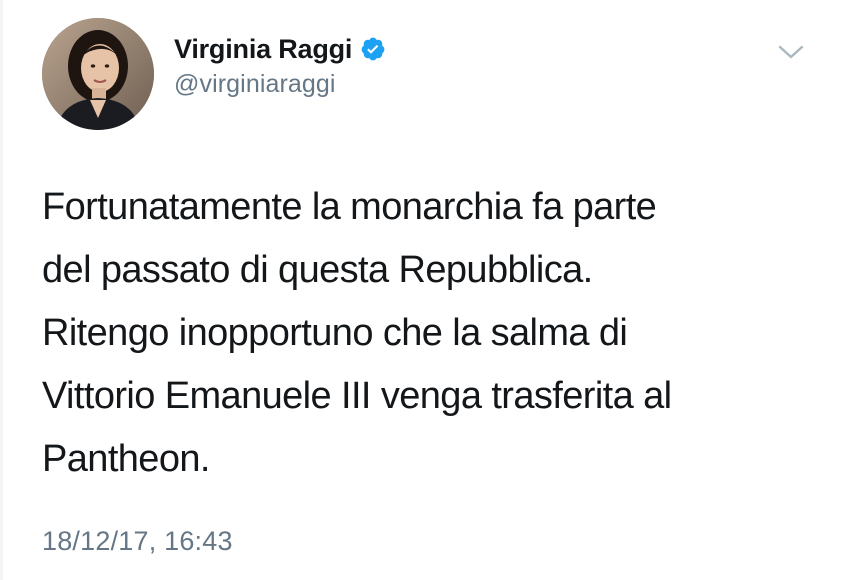 The width and height of the screenshot is (841, 580). What do you see at coordinates (263, 49) in the screenshot?
I see `display-name: Virginia Raggi` at bounding box center [263, 49].